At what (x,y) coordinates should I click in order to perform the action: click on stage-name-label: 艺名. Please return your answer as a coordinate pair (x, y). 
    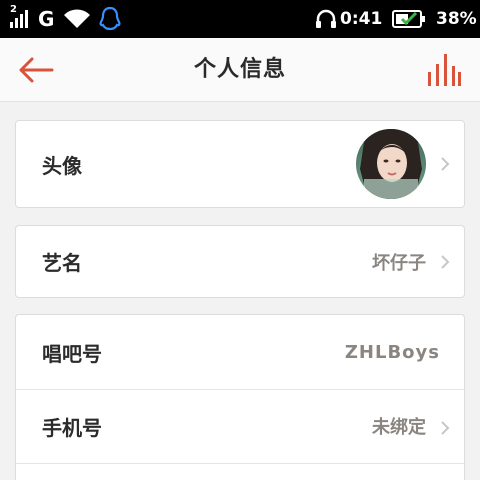
    Looking at the image, I should click on (62, 263).